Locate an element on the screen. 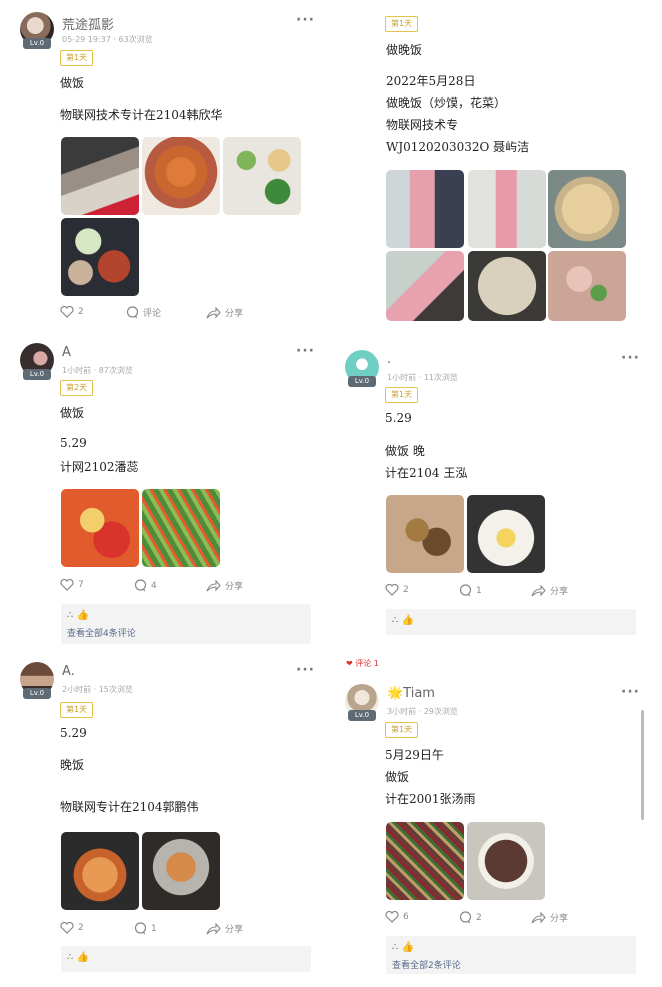  comment-button: 2 is located at coordinates (470, 917).